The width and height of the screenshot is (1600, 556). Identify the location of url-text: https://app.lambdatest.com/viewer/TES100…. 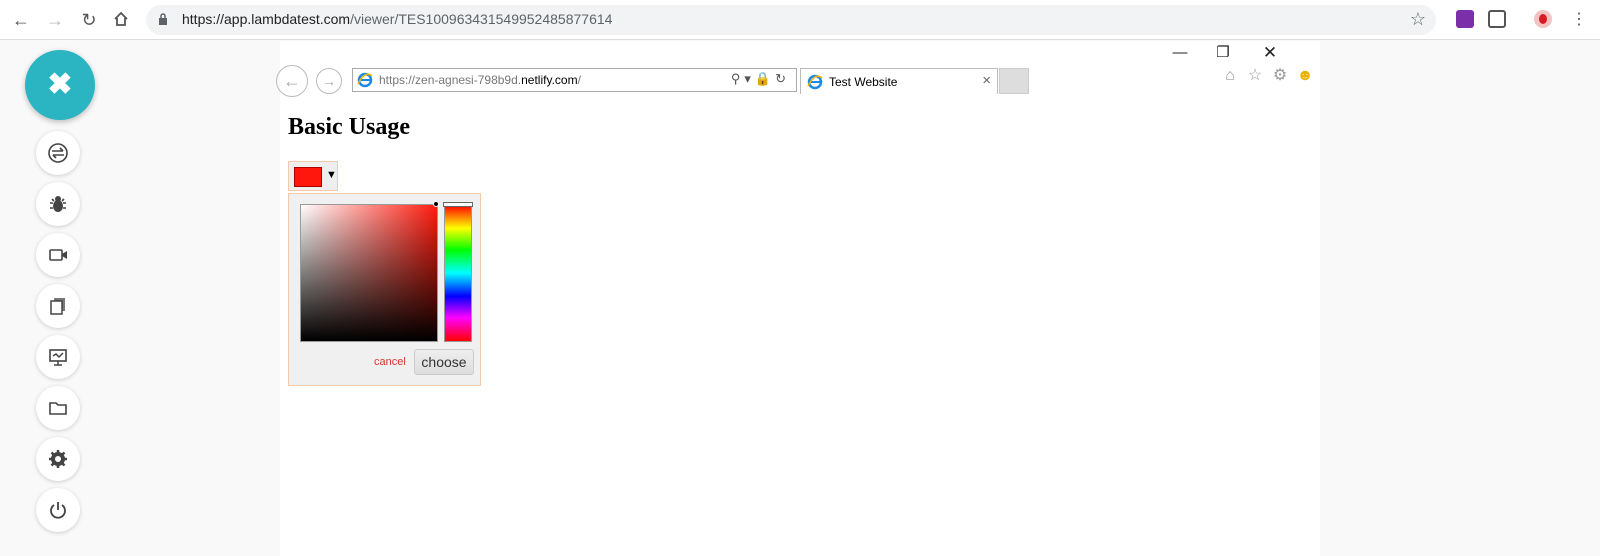
(397, 19).